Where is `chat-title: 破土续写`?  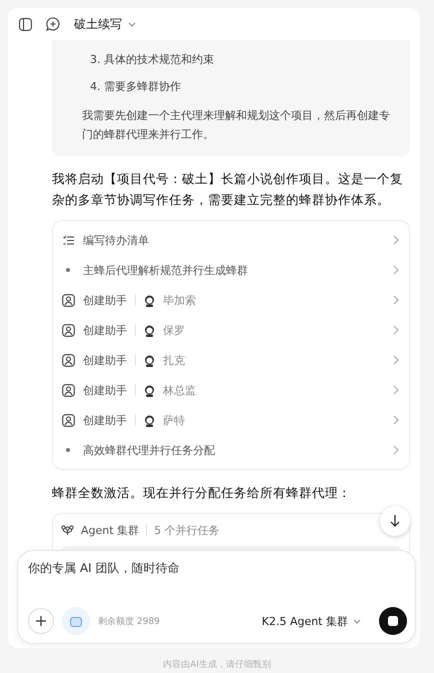 chat-title: 破土续写 is located at coordinates (98, 24).